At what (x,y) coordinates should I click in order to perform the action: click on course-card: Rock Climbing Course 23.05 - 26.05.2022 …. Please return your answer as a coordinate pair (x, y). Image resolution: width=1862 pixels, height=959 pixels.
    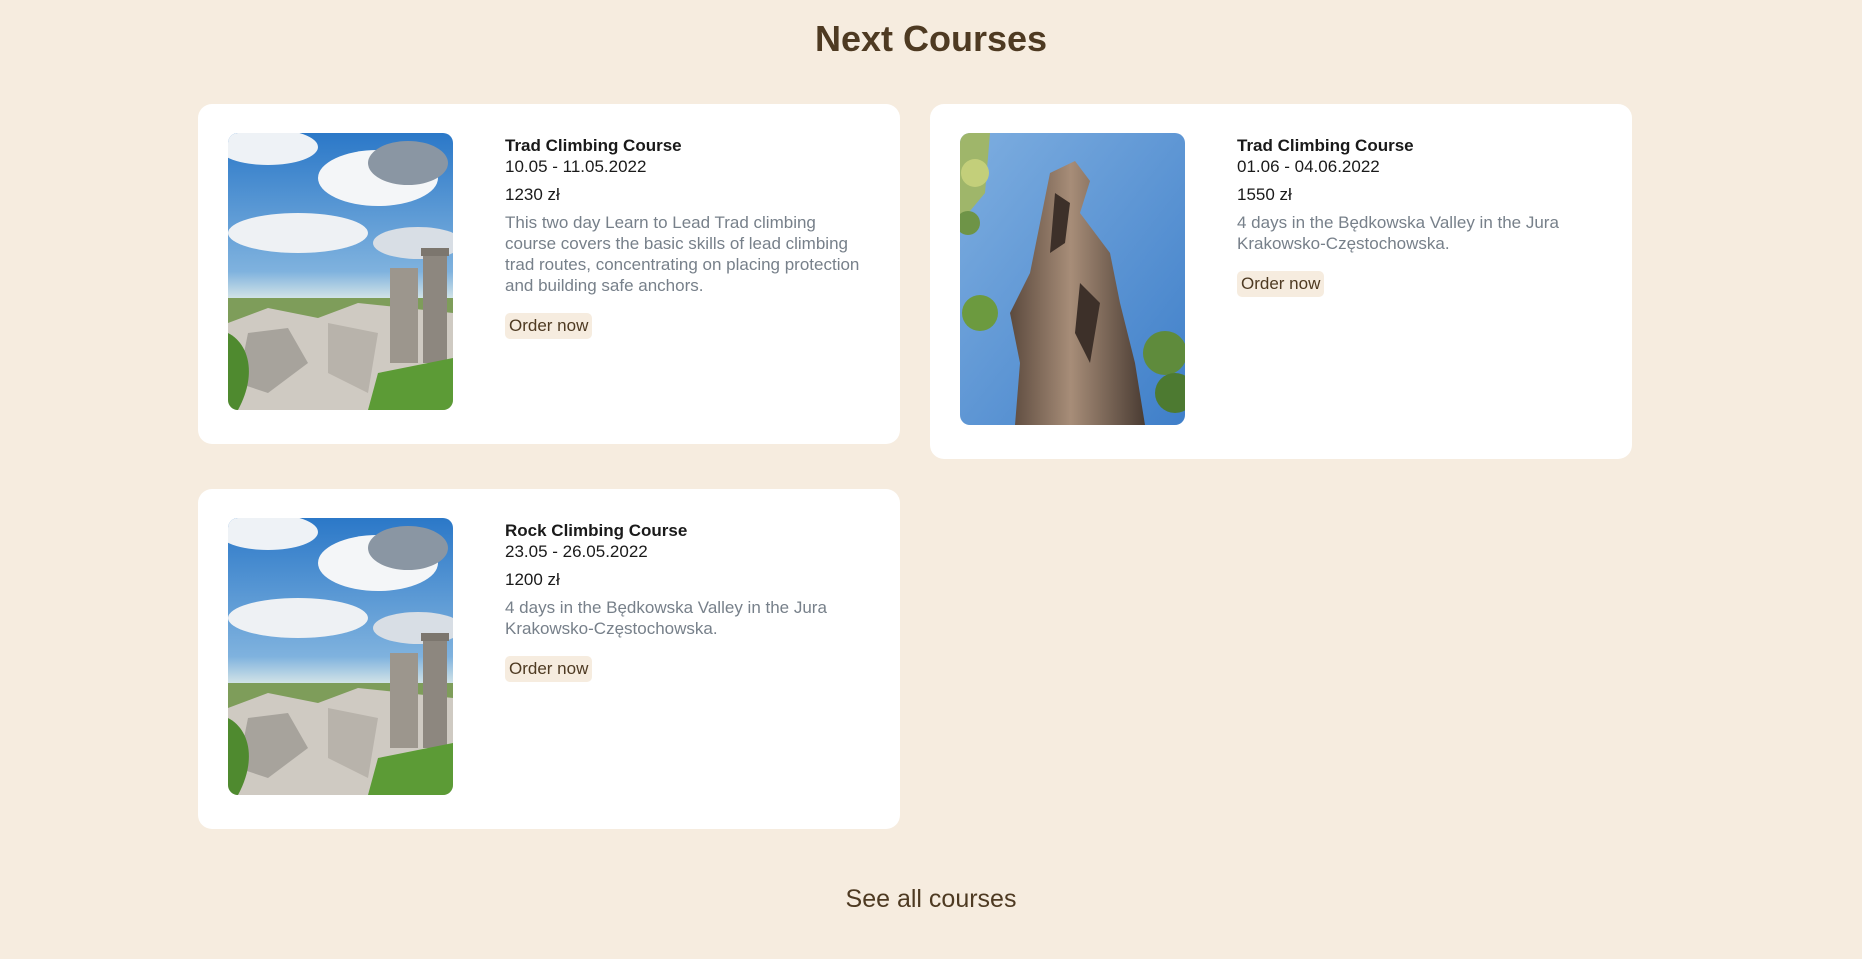
    Looking at the image, I should click on (549, 659).